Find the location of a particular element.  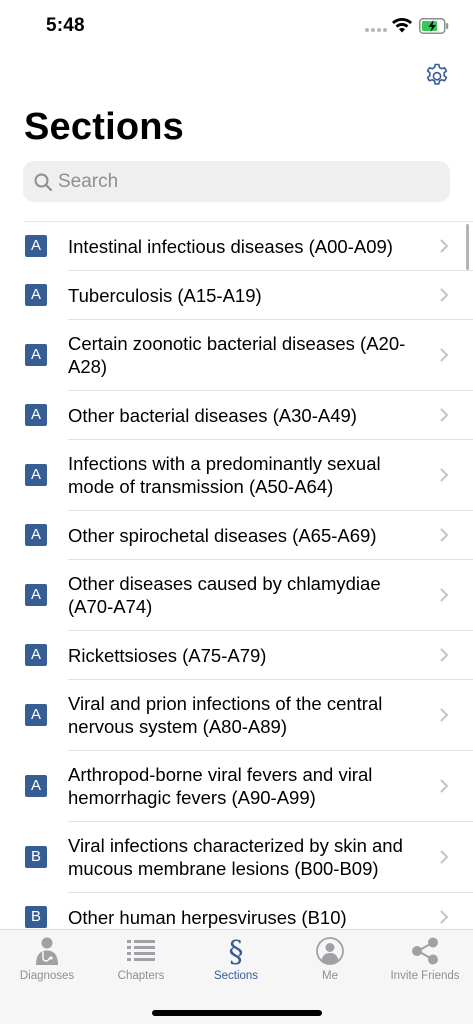

settings-button is located at coordinates (437, 76).